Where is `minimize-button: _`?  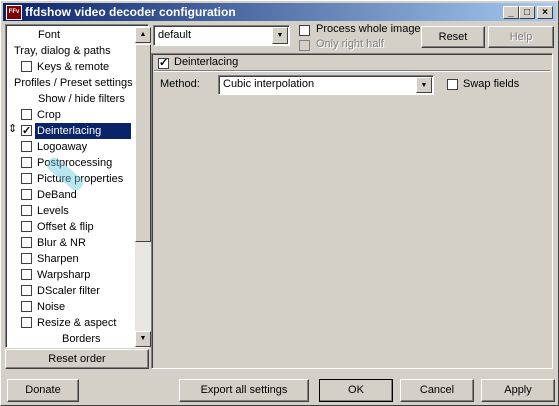
minimize-button: _ is located at coordinates (511, 12).